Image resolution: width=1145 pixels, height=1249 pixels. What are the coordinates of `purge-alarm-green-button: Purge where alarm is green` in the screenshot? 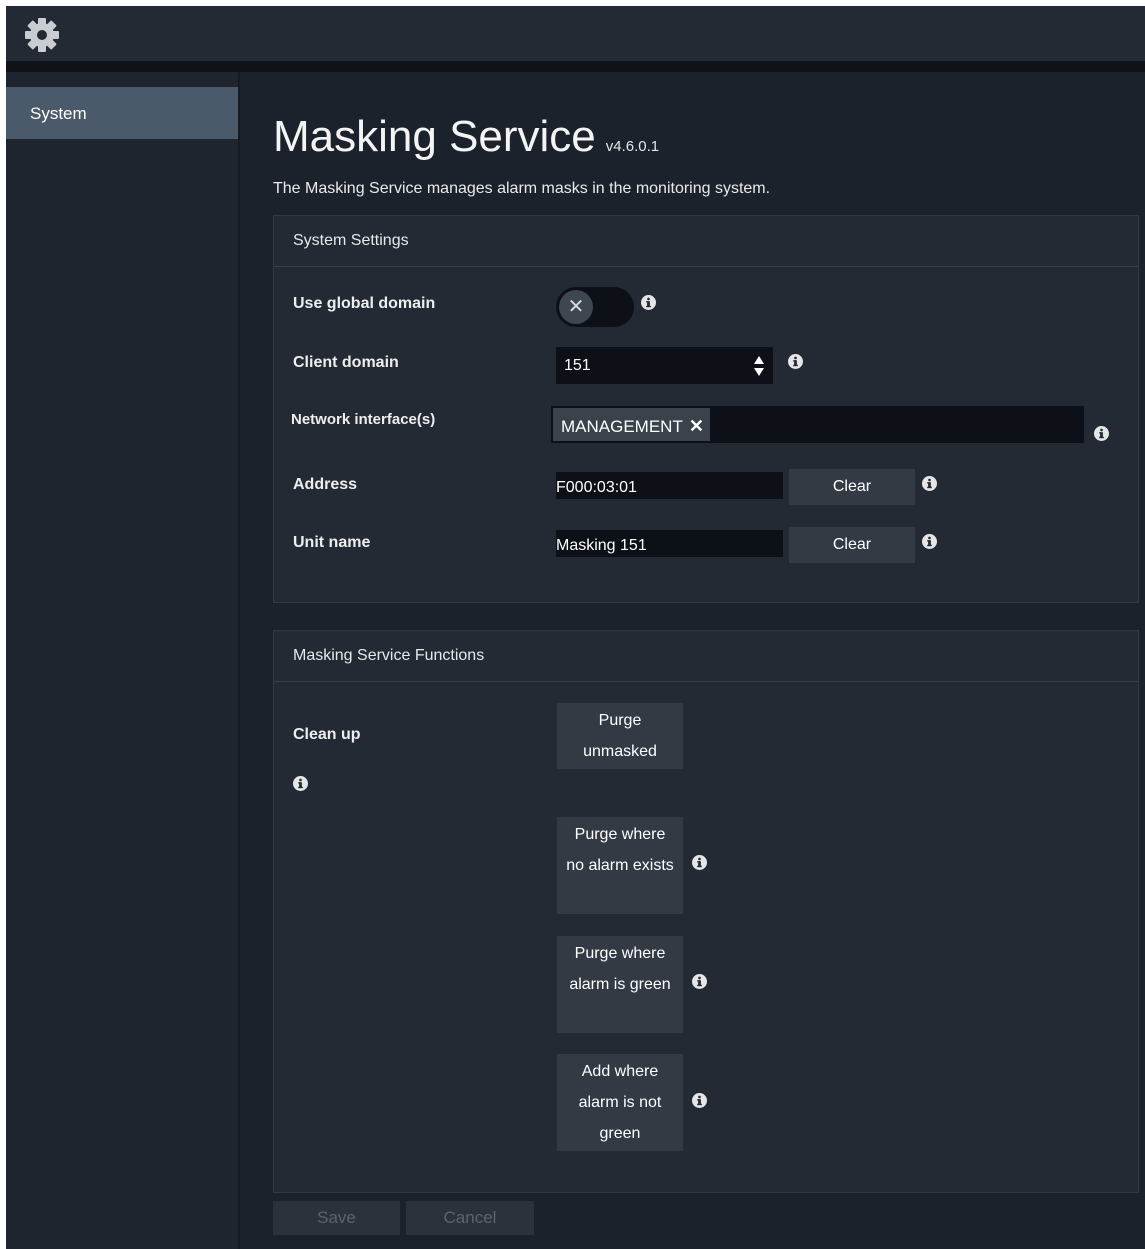 It's located at (620, 984).